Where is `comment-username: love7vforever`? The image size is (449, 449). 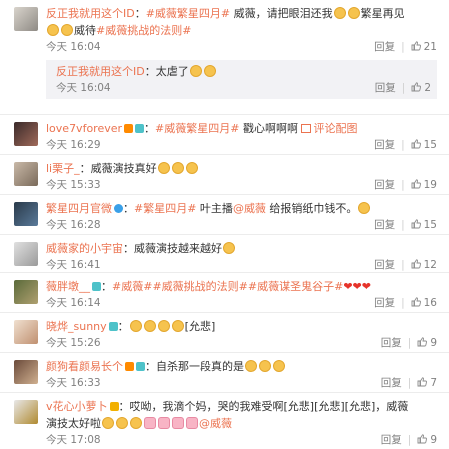
comment-username: love7vforever is located at coordinates (84, 128).